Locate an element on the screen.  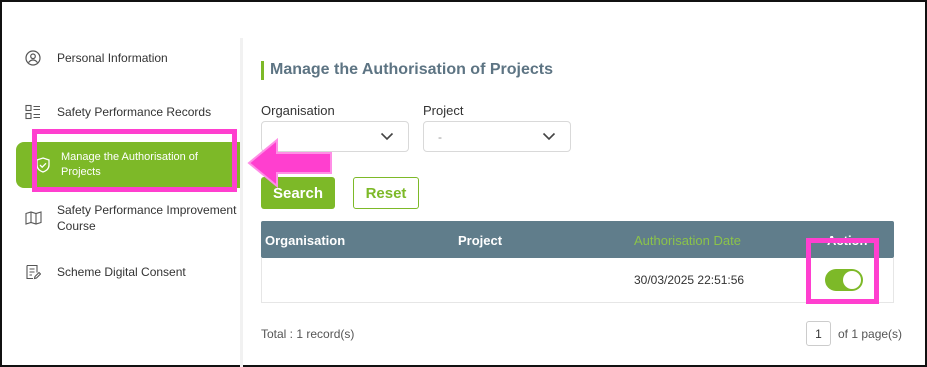
column-header-project: Project is located at coordinates (480, 240).